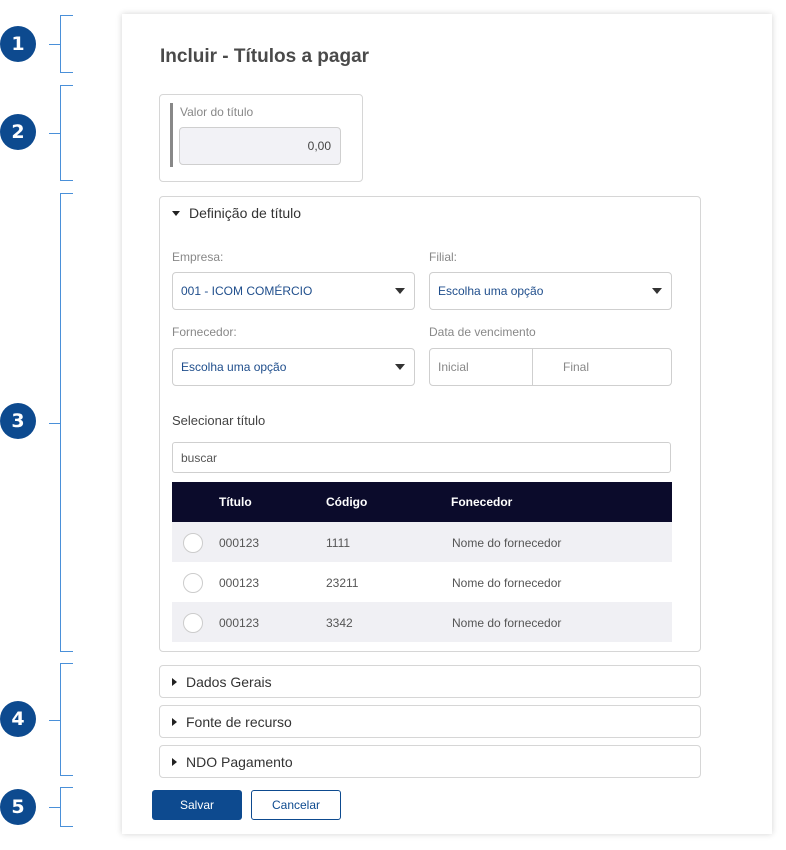 The height and width of the screenshot is (850, 786). I want to click on section-definicao-header: Definição de título, so click(236, 213).